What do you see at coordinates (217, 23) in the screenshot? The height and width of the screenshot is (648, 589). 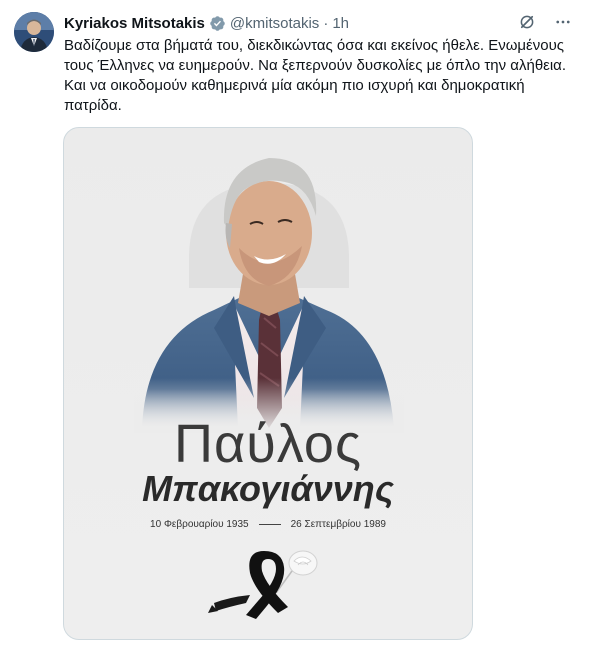 I see `verified-badge-icon` at bounding box center [217, 23].